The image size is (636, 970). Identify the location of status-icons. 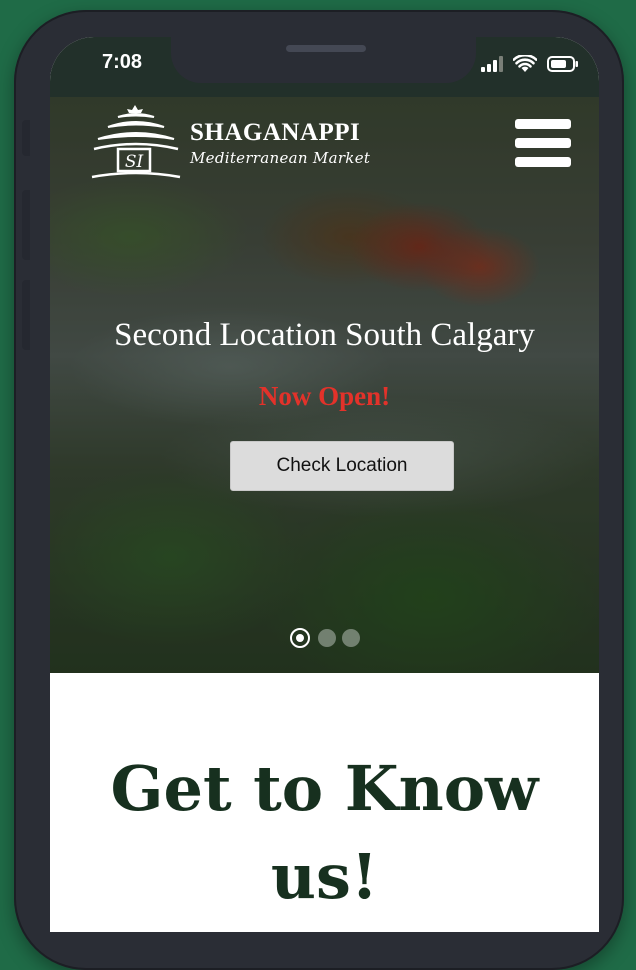
(530, 64).